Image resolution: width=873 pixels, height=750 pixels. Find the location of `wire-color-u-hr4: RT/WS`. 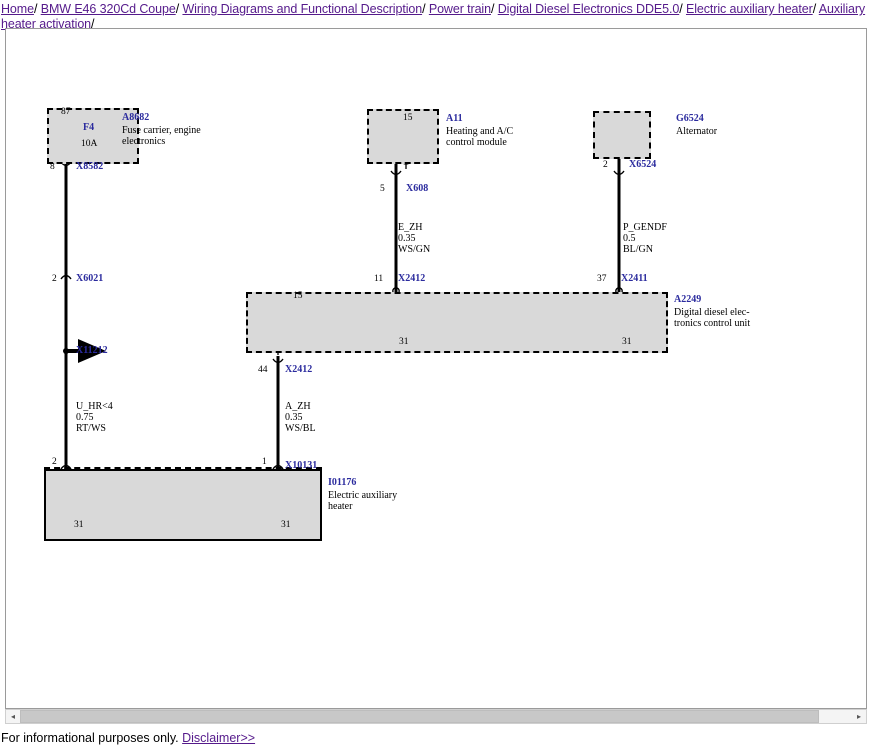

wire-color-u-hr4: RT/WS is located at coordinates (91, 428).